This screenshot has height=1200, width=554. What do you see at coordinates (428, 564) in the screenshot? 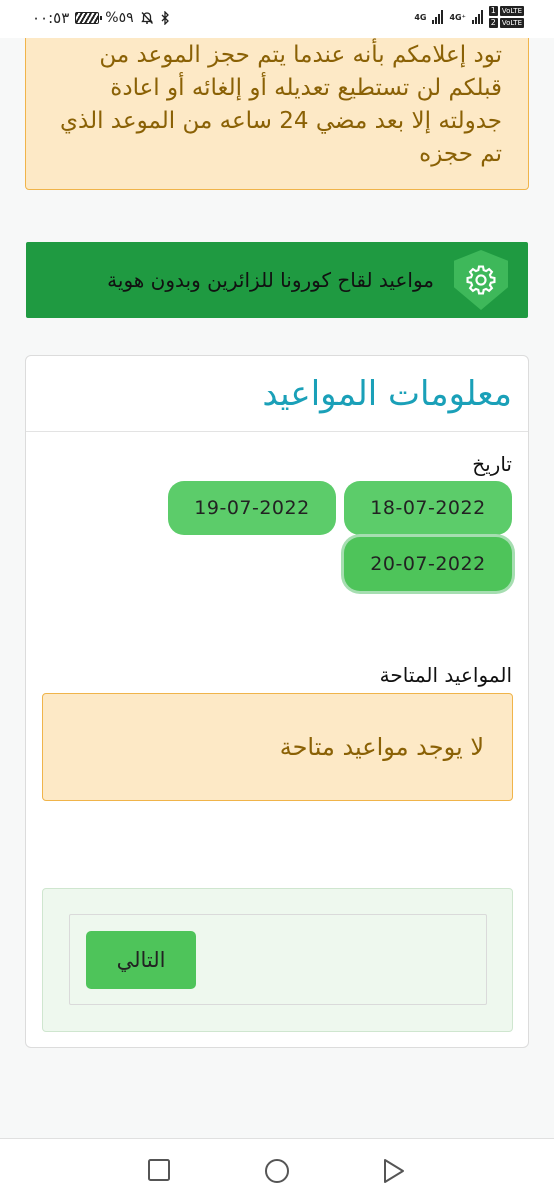
I see `date-option-20-07-2022: 20-07-2022` at bounding box center [428, 564].